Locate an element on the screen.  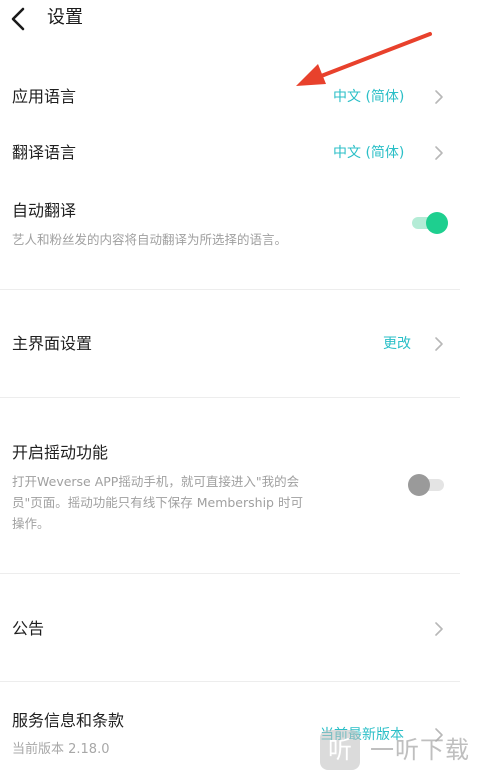
translate-language-value: 中文 (简体) is located at coordinates (369, 153).